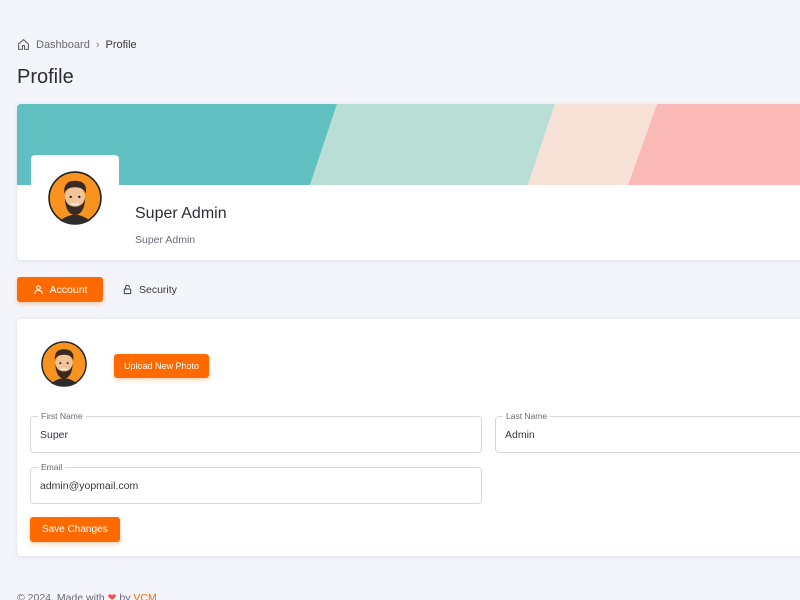 The width and height of the screenshot is (800, 600). Describe the element at coordinates (121, 44) in the screenshot. I see `breadcrumb-current: Profile` at that location.